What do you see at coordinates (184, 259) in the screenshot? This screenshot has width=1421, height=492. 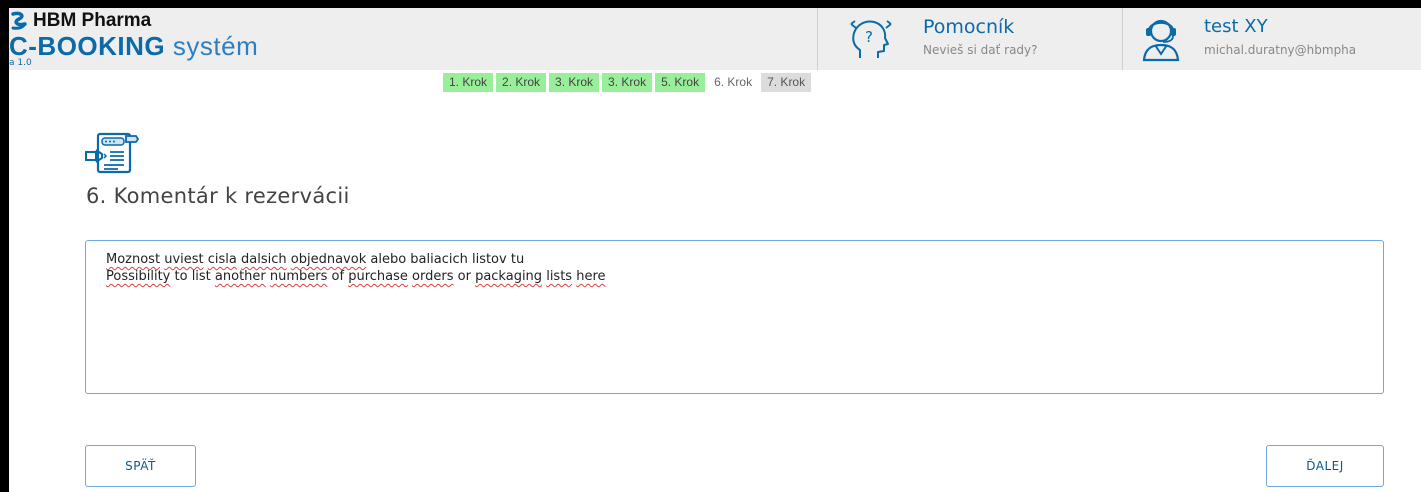 I see `misspelled-word: uviest` at bounding box center [184, 259].